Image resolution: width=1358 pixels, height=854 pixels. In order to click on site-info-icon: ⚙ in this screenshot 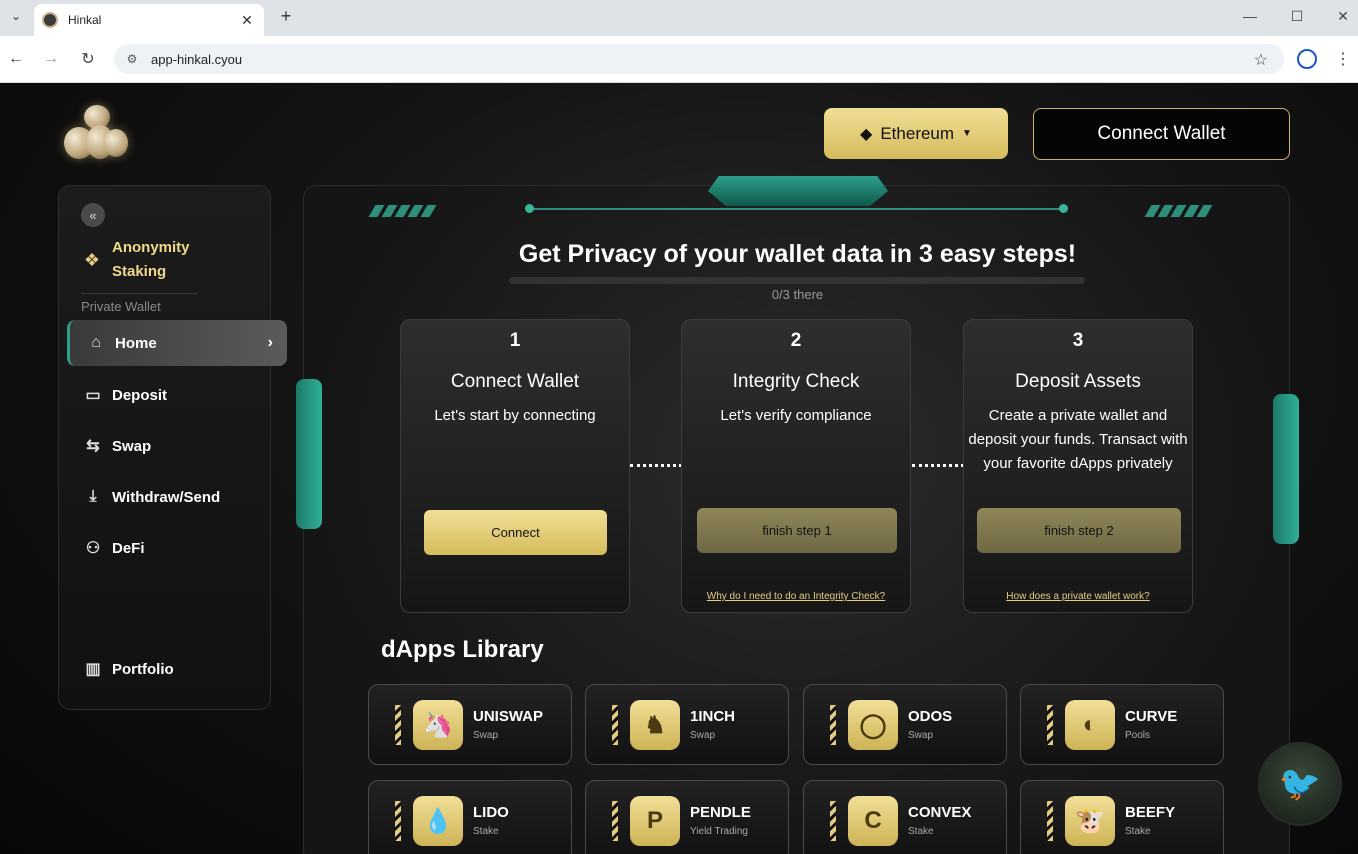, I will do `click(132, 59)`.